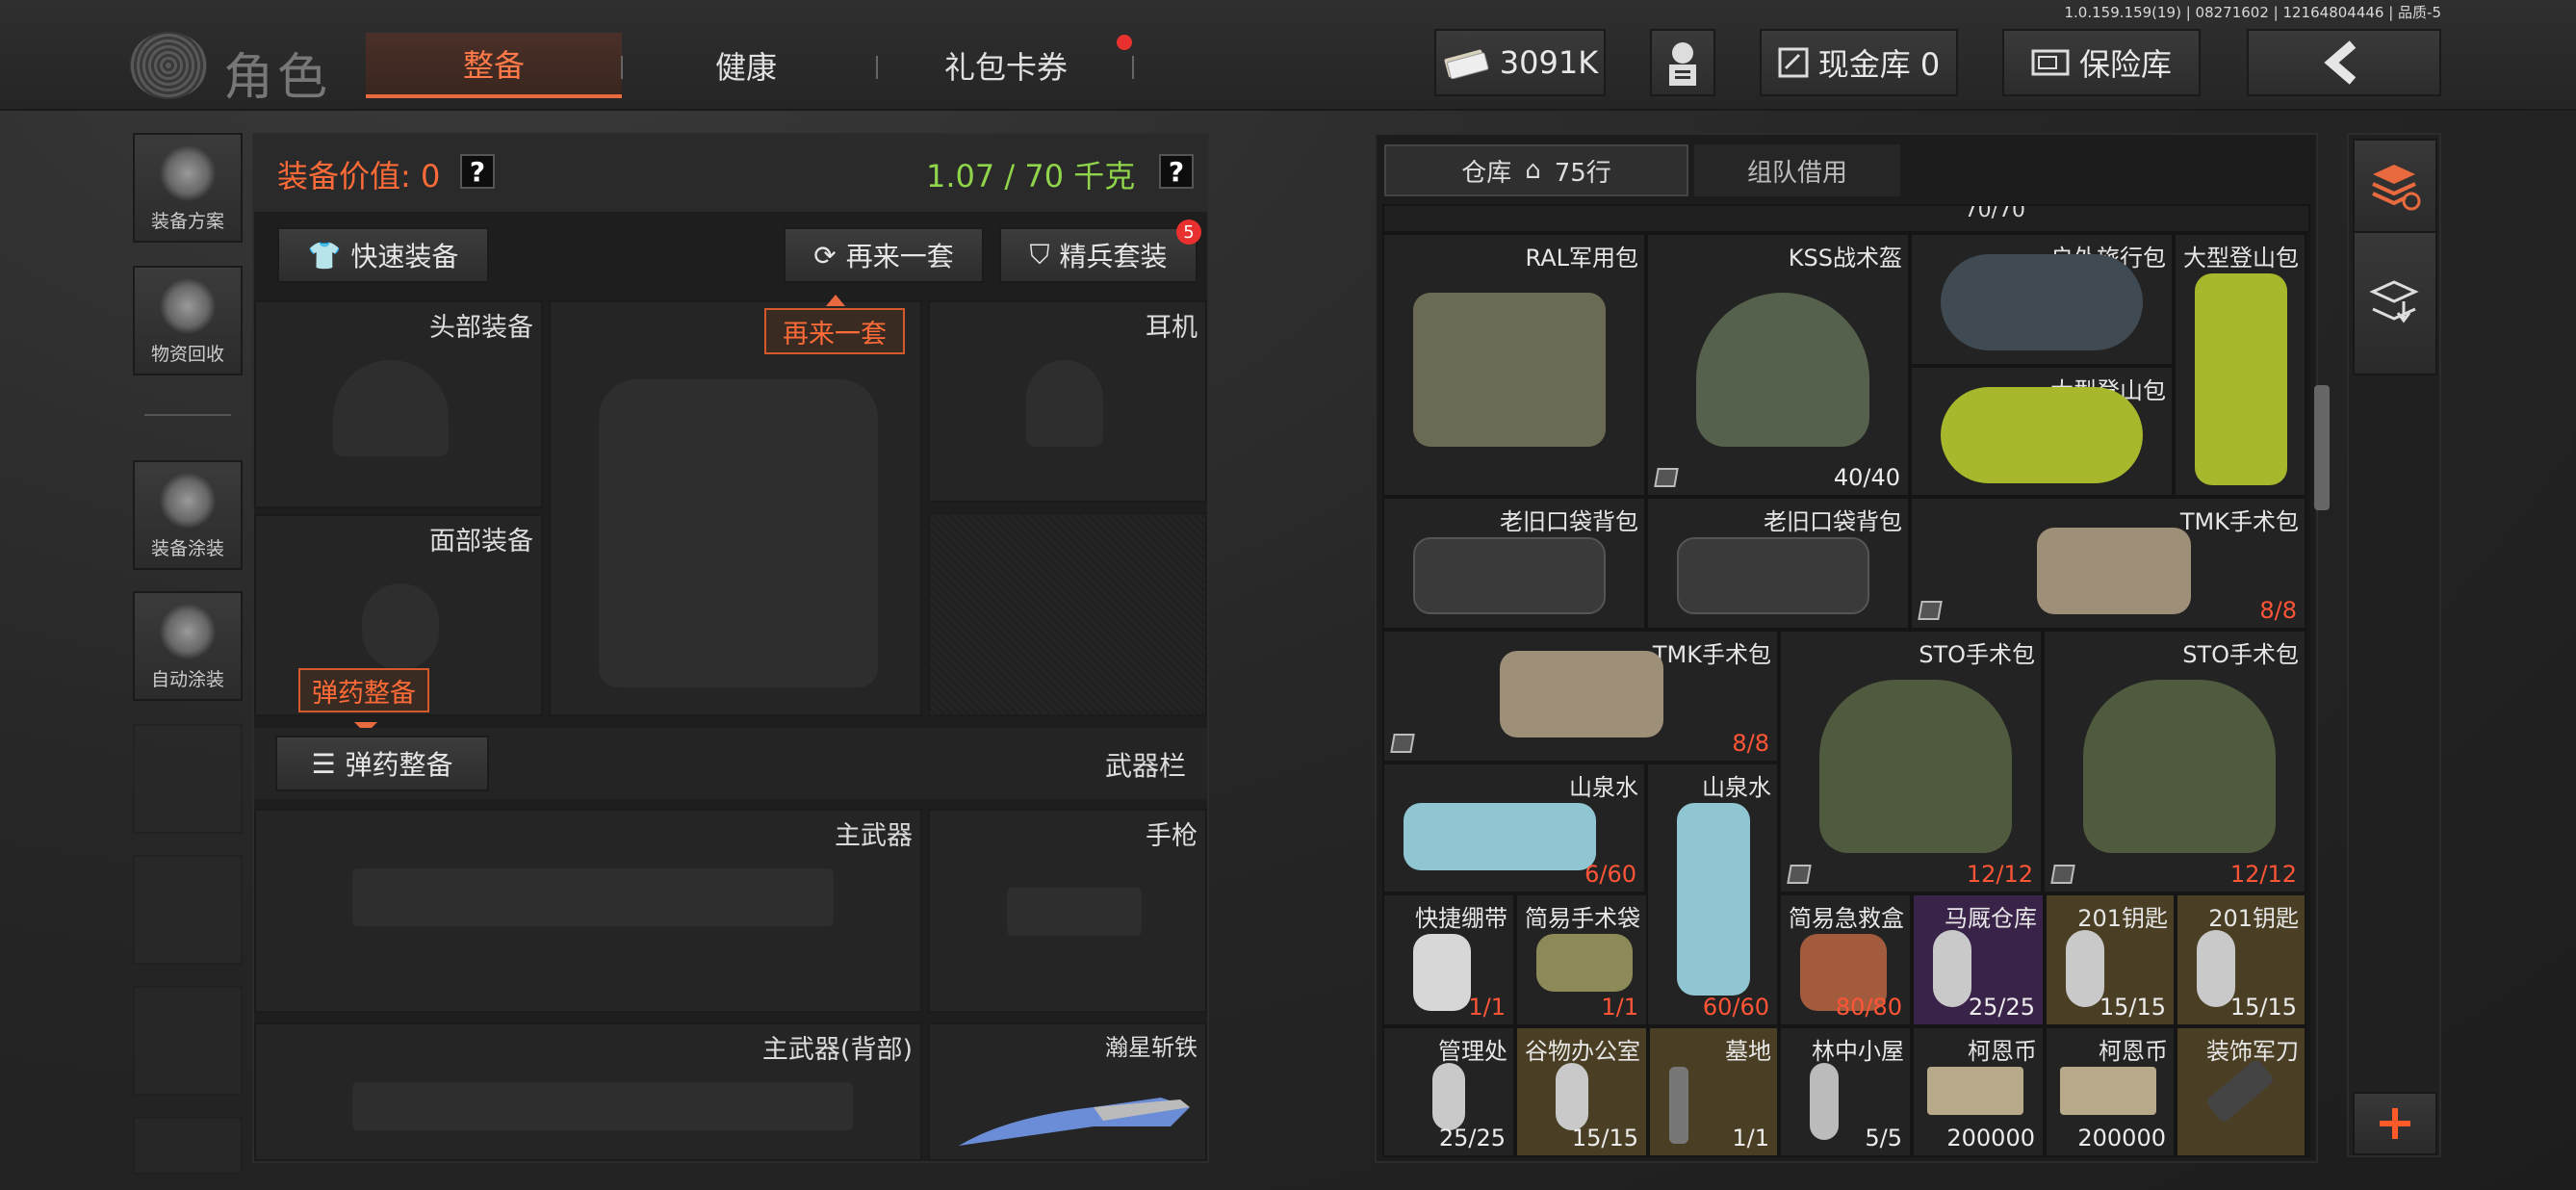 The image size is (2576, 1190). Describe the element at coordinates (1514, 365) in the screenshot. I see `item-ral-bag: RAL军用包` at that location.